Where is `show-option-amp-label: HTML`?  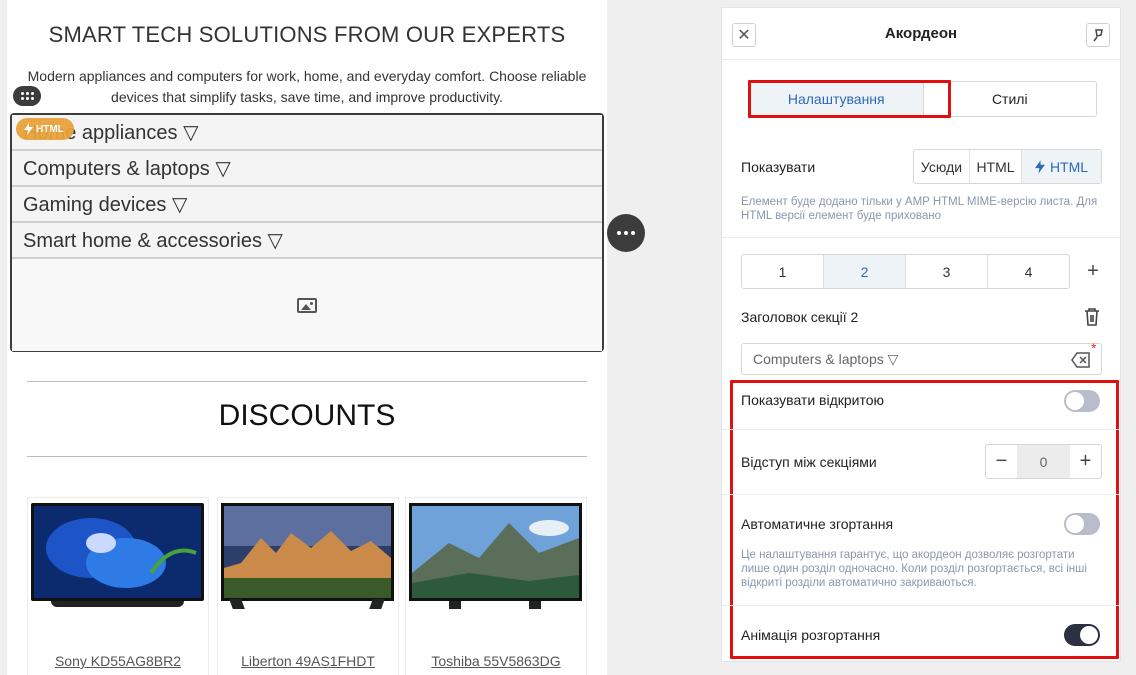 show-option-amp-label: HTML is located at coordinates (1069, 166).